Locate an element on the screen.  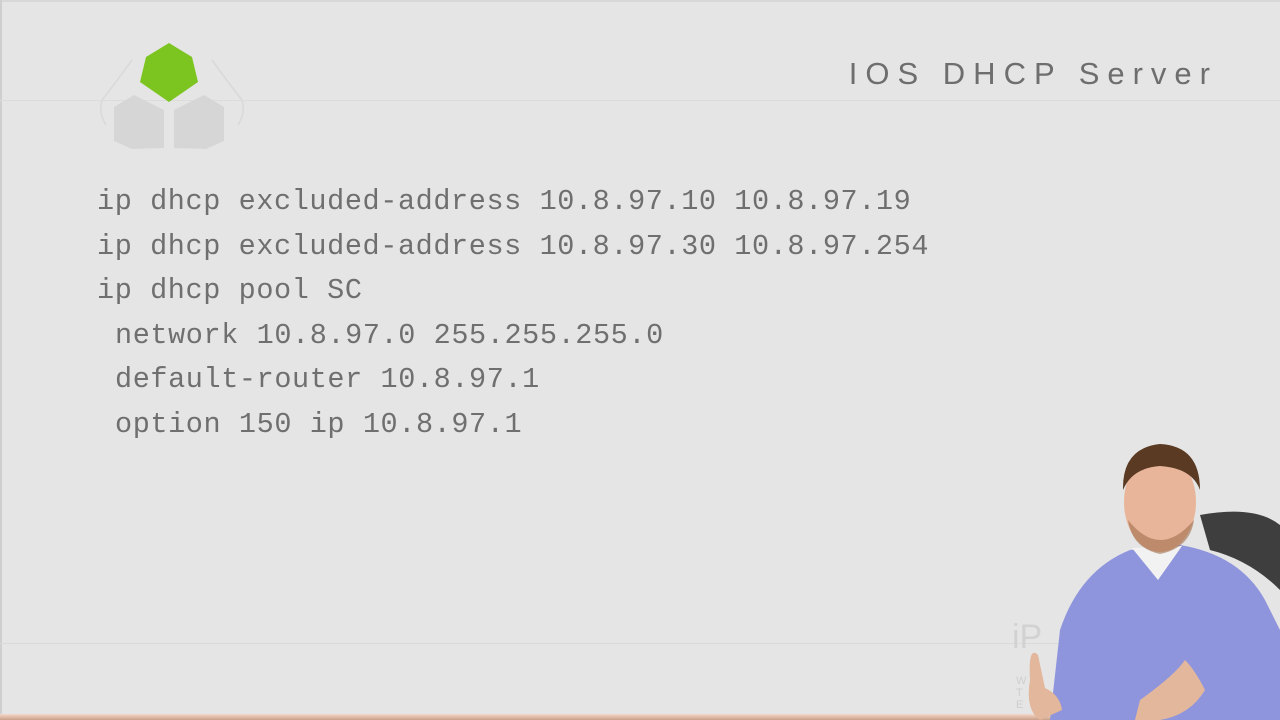
left-border is located at coordinates (1, 360).